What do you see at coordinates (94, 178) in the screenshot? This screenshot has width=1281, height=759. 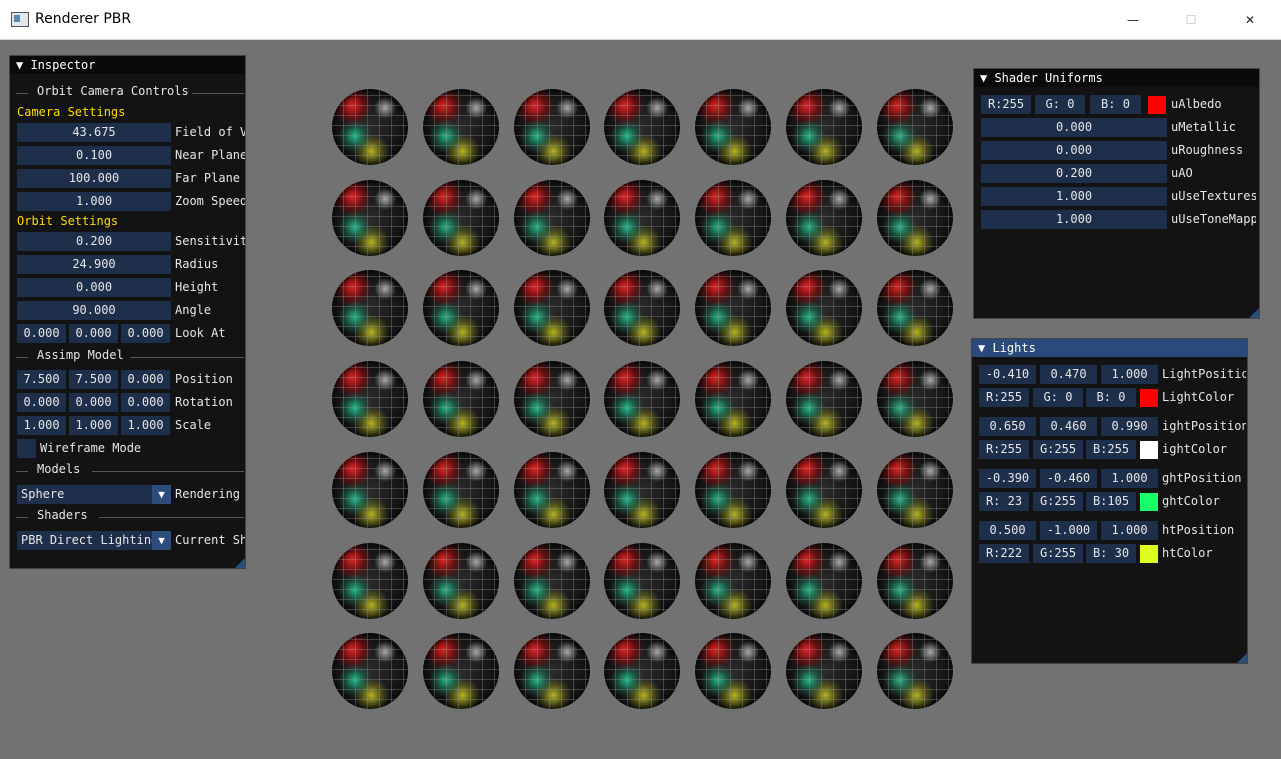 I see `far-plane-input: 100.000` at bounding box center [94, 178].